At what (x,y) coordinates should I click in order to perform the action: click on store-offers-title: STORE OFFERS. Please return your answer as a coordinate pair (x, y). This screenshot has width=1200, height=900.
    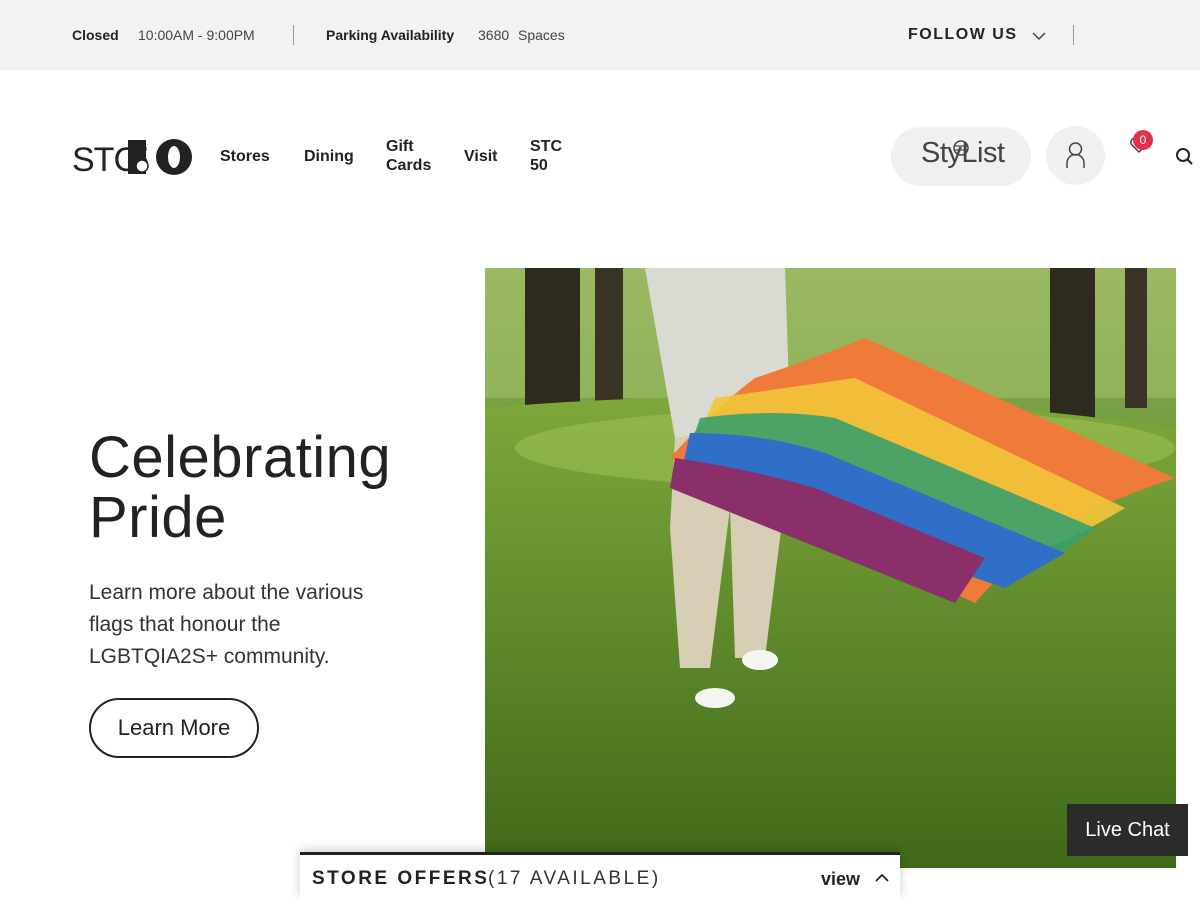
    Looking at the image, I should click on (401, 878).